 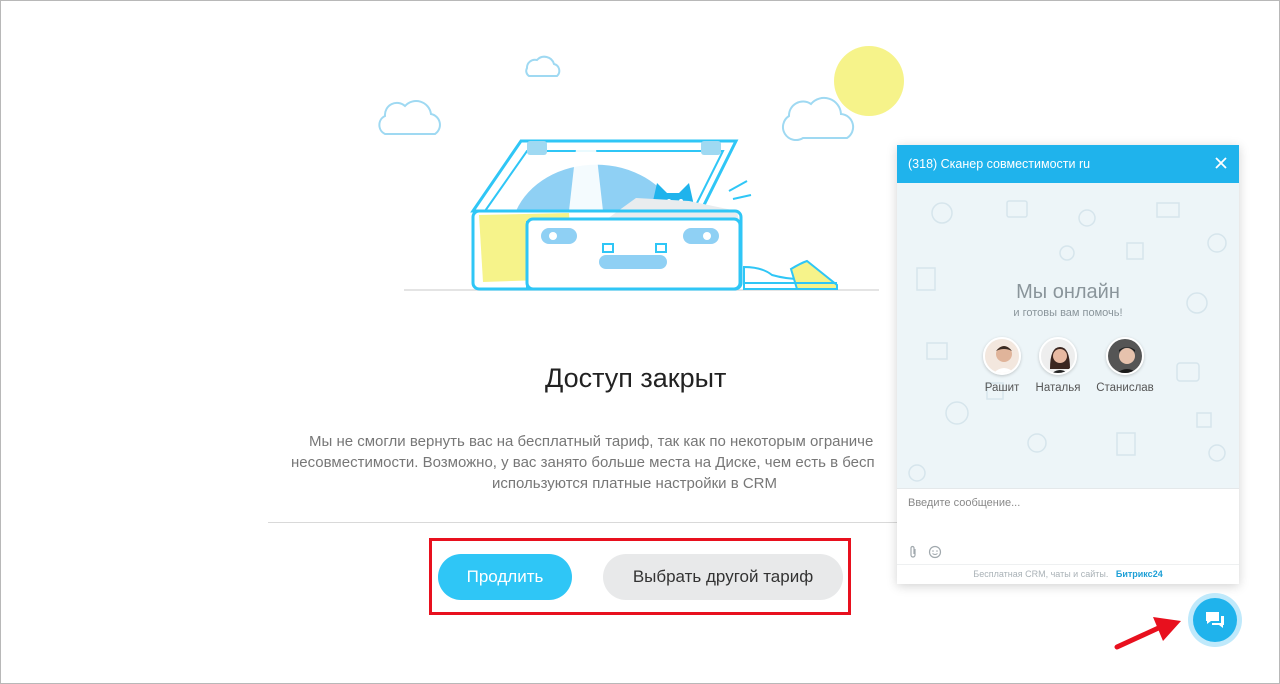 I want to click on attach-icon, so click(x=913, y=552).